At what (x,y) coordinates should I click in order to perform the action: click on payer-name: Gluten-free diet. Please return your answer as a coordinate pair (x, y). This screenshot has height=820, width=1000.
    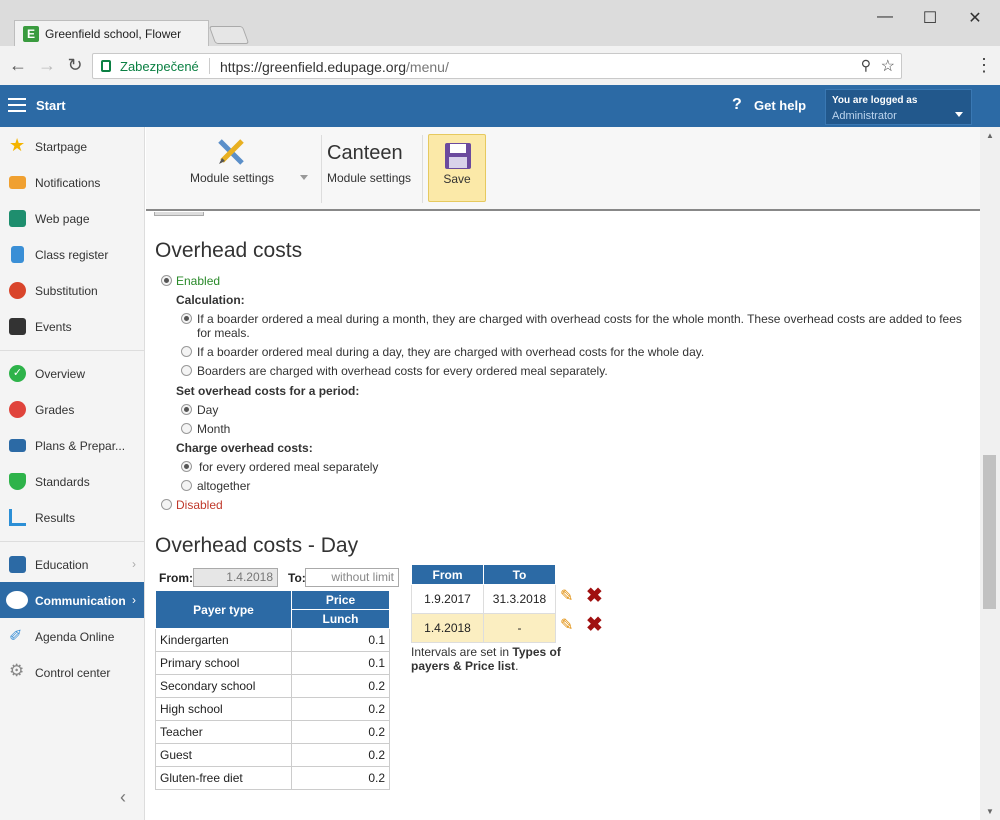
    Looking at the image, I should click on (223, 778).